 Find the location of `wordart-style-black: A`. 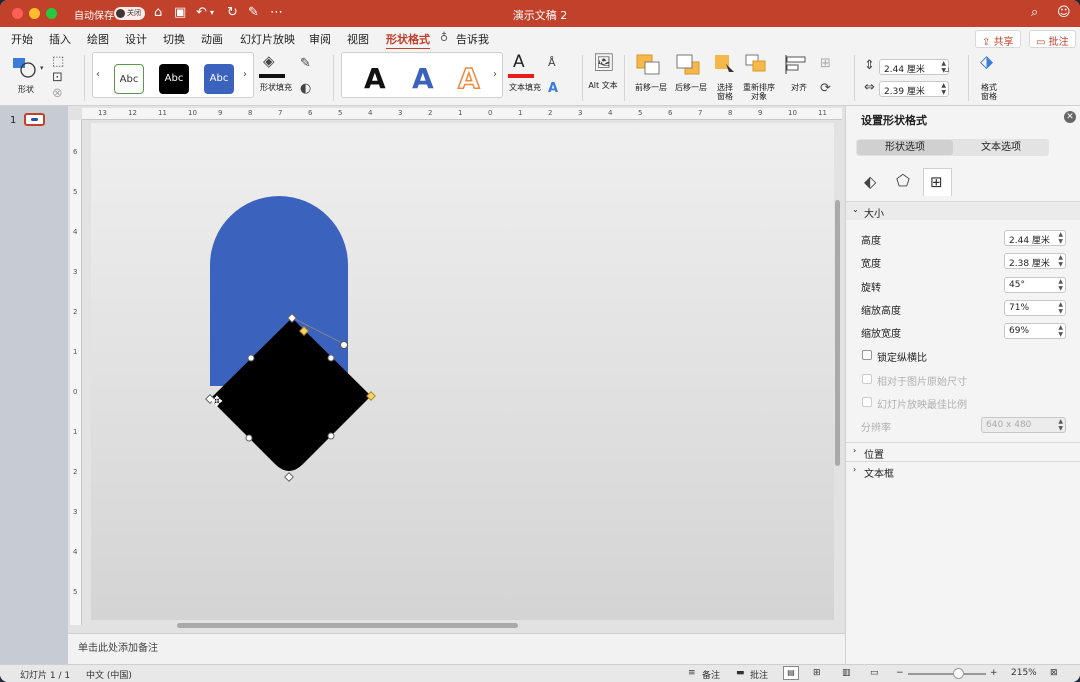

wordart-style-black: A is located at coordinates (375, 79).